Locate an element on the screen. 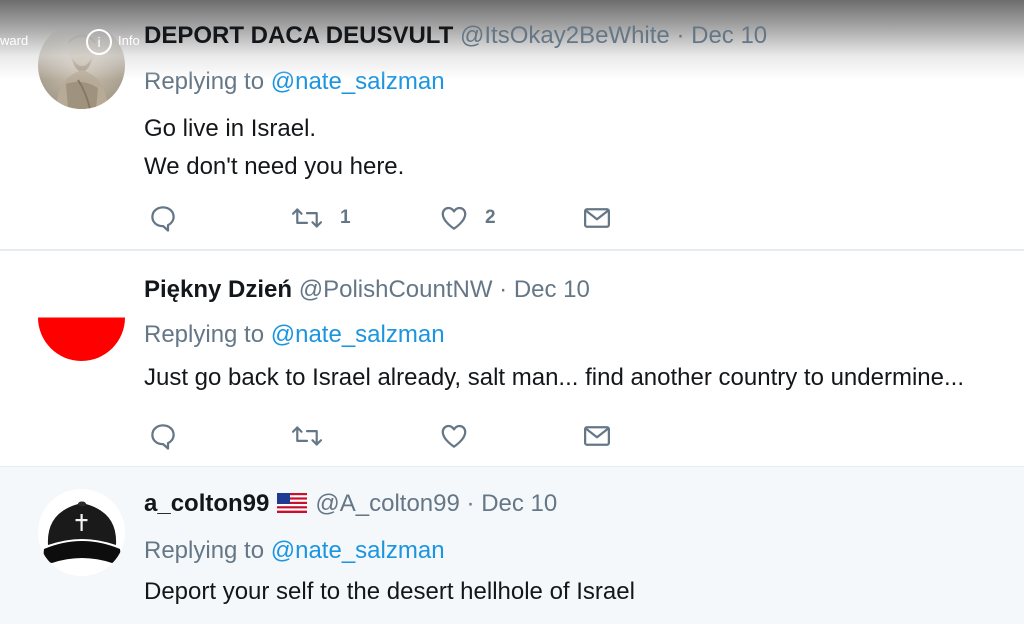 Image resolution: width=1024 pixels, height=624 pixels. retweet-button: 1 is located at coordinates (320, 218).